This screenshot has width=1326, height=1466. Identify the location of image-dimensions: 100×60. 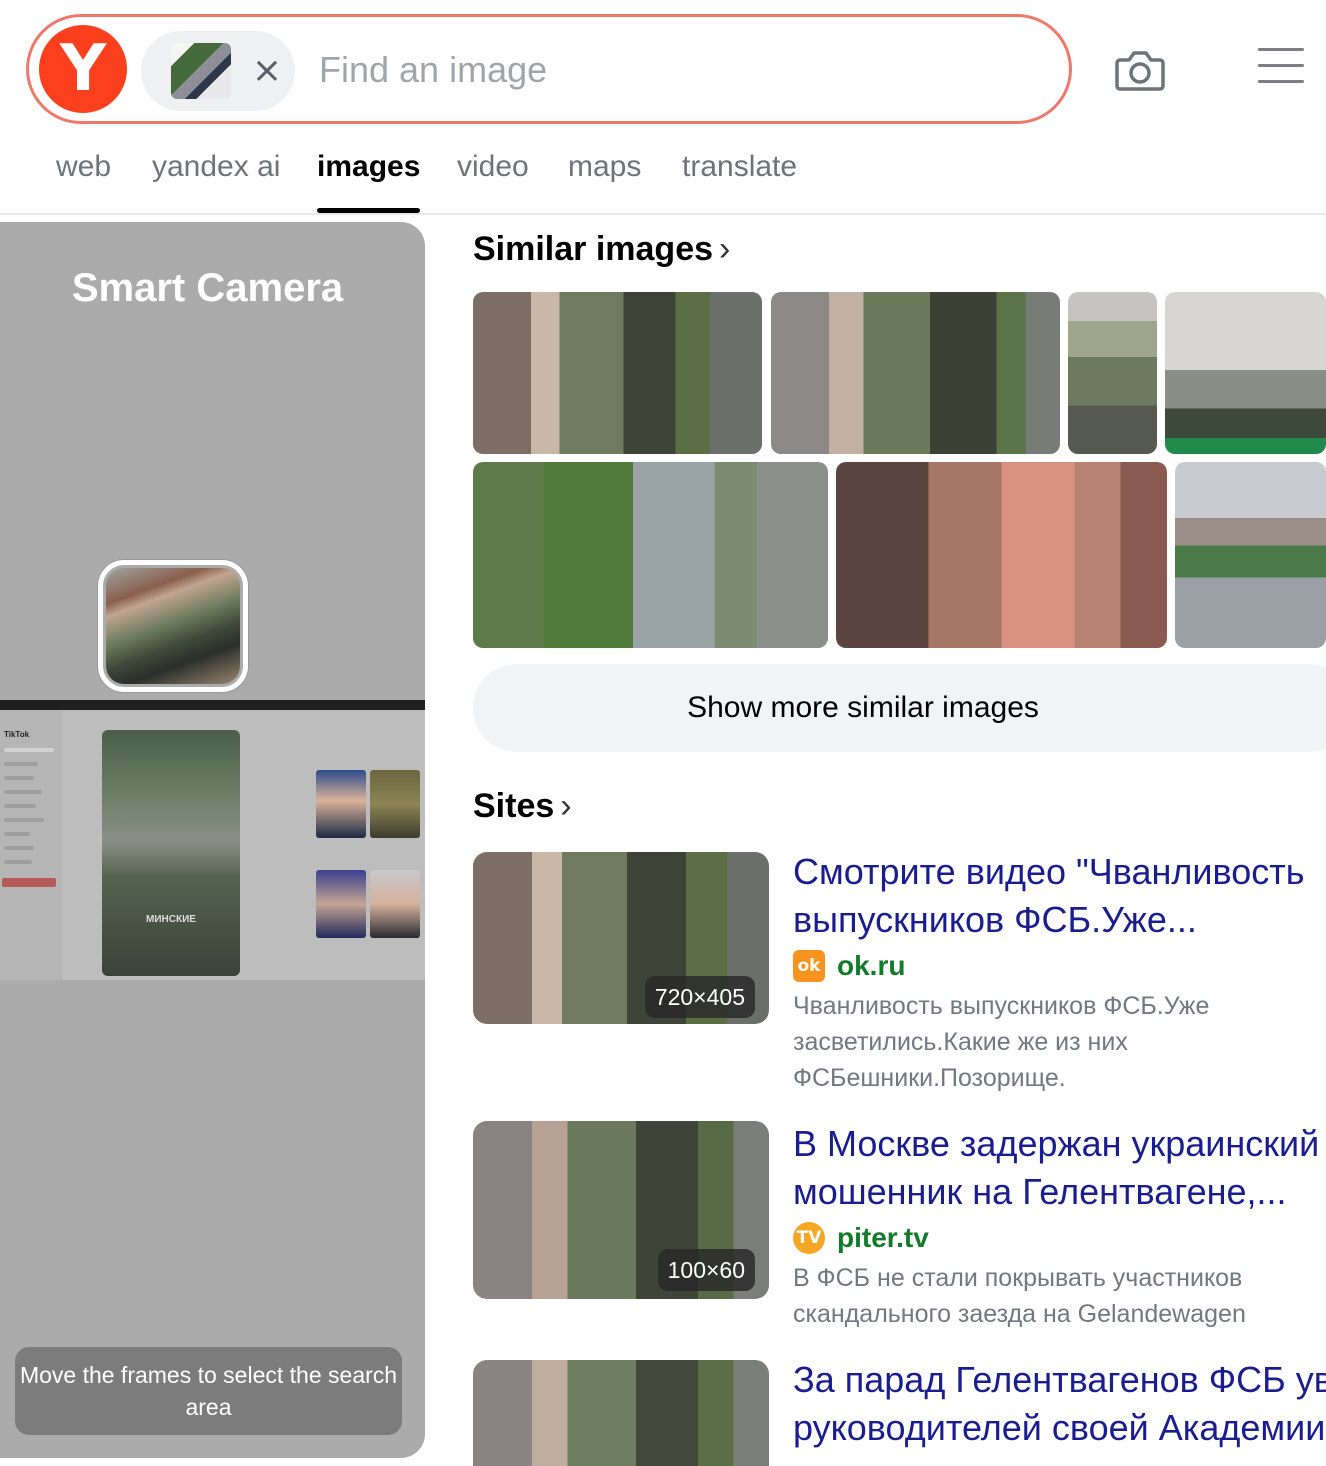
(706, 1270).